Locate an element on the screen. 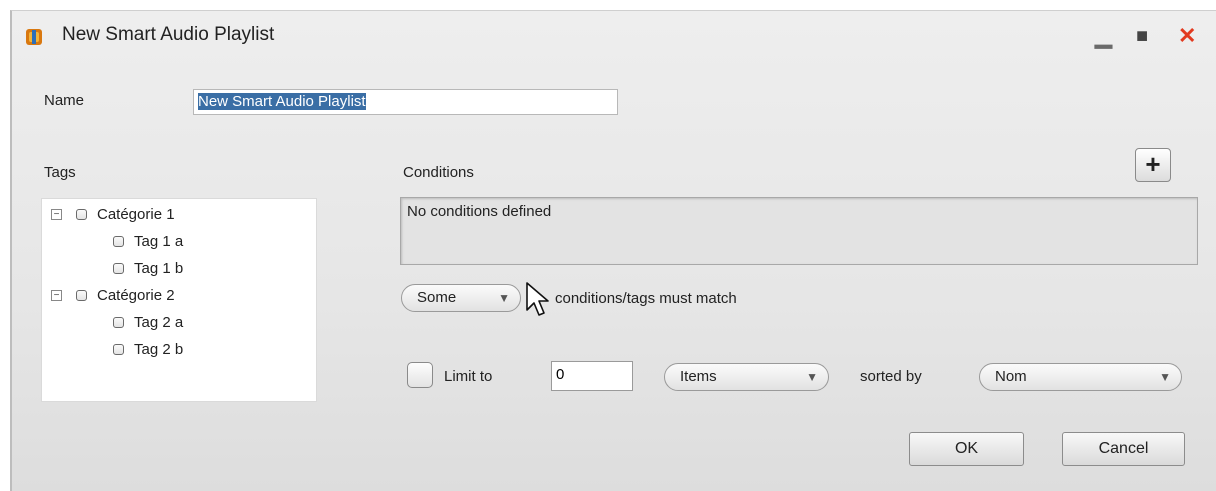  tag-label: Tag 1 a is located at coordinates (159, 241).